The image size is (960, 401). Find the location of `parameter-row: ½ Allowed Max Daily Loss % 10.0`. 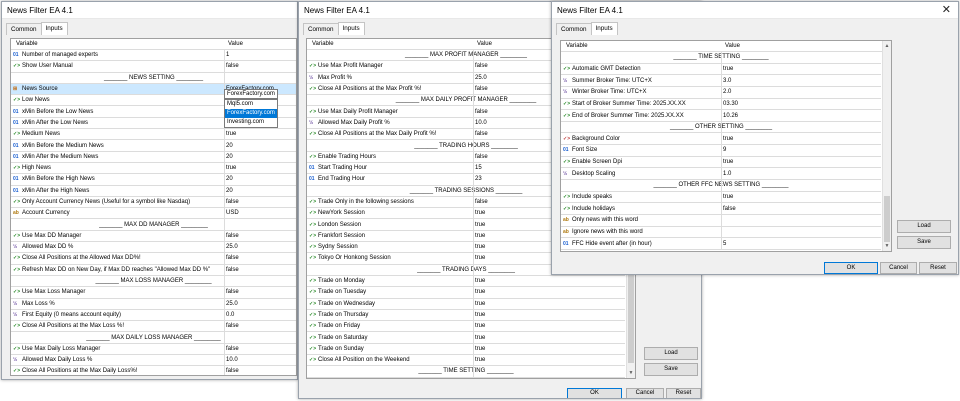

parameter-row: ½ Allowed Max Daily Loss % 10.0 is located at coordinates (153, 361).